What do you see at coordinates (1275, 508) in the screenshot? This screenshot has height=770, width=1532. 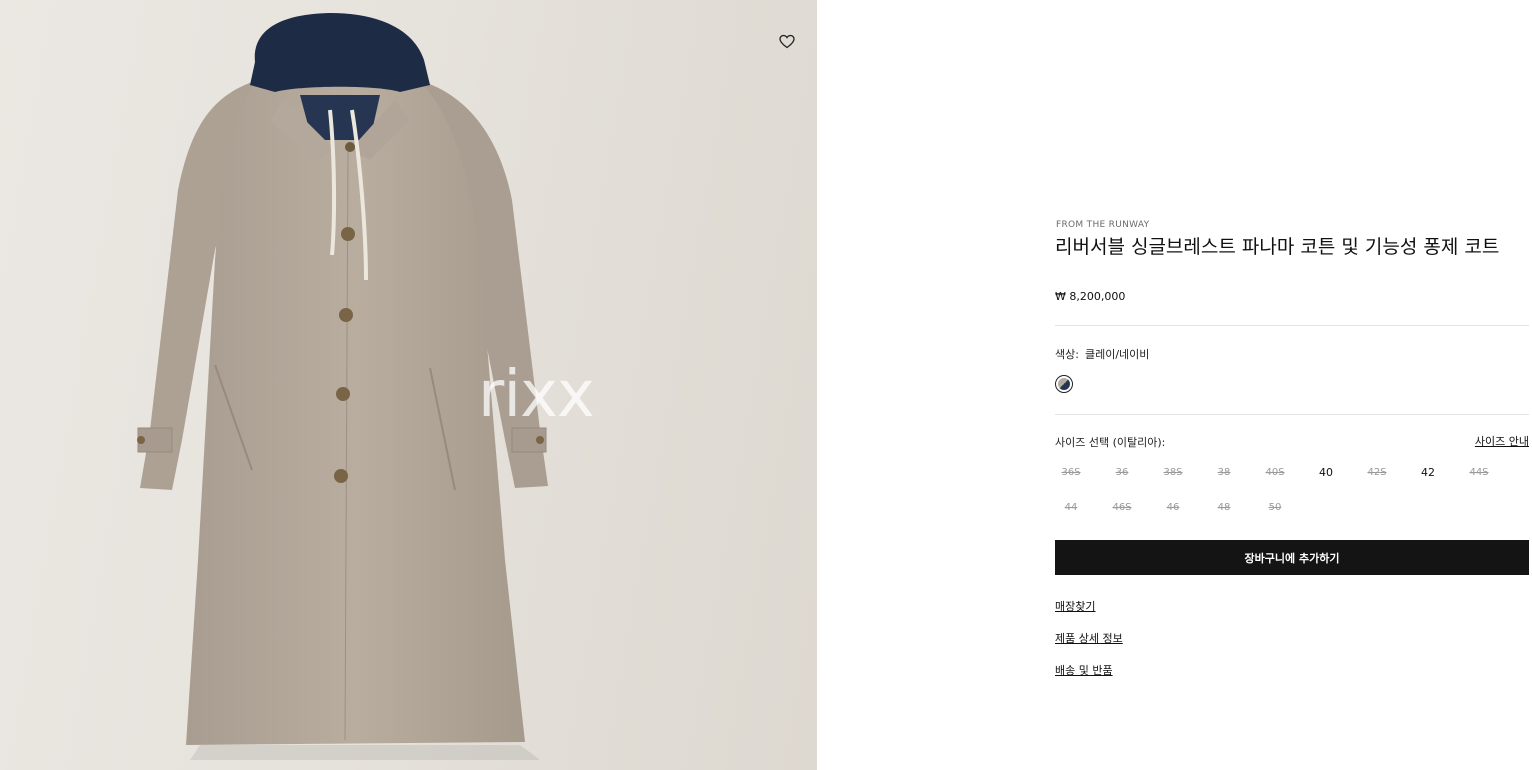 I see `size-option: 50` at bounding box center [1275, 508].